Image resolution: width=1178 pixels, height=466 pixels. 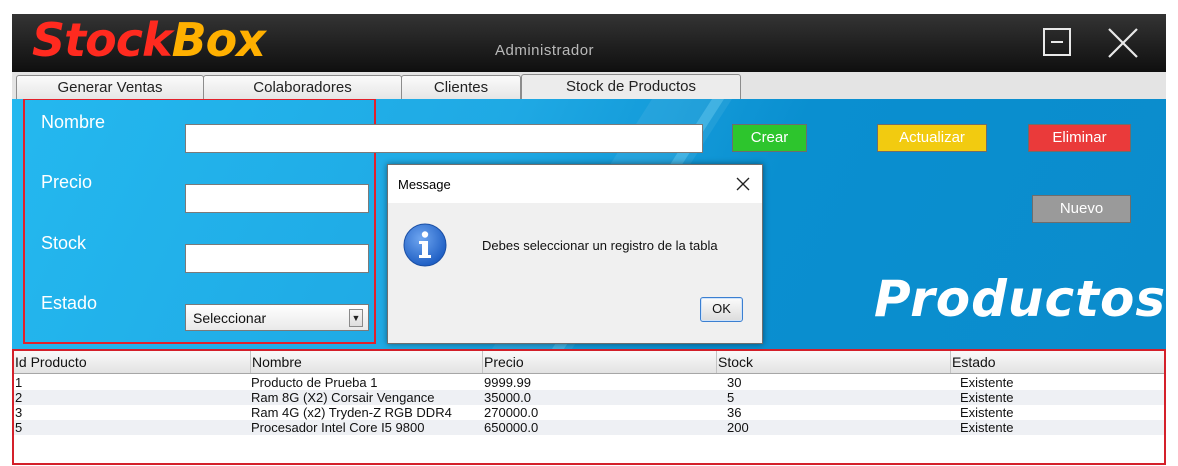 I want to click on precio-input, so click(x=277, y=198).